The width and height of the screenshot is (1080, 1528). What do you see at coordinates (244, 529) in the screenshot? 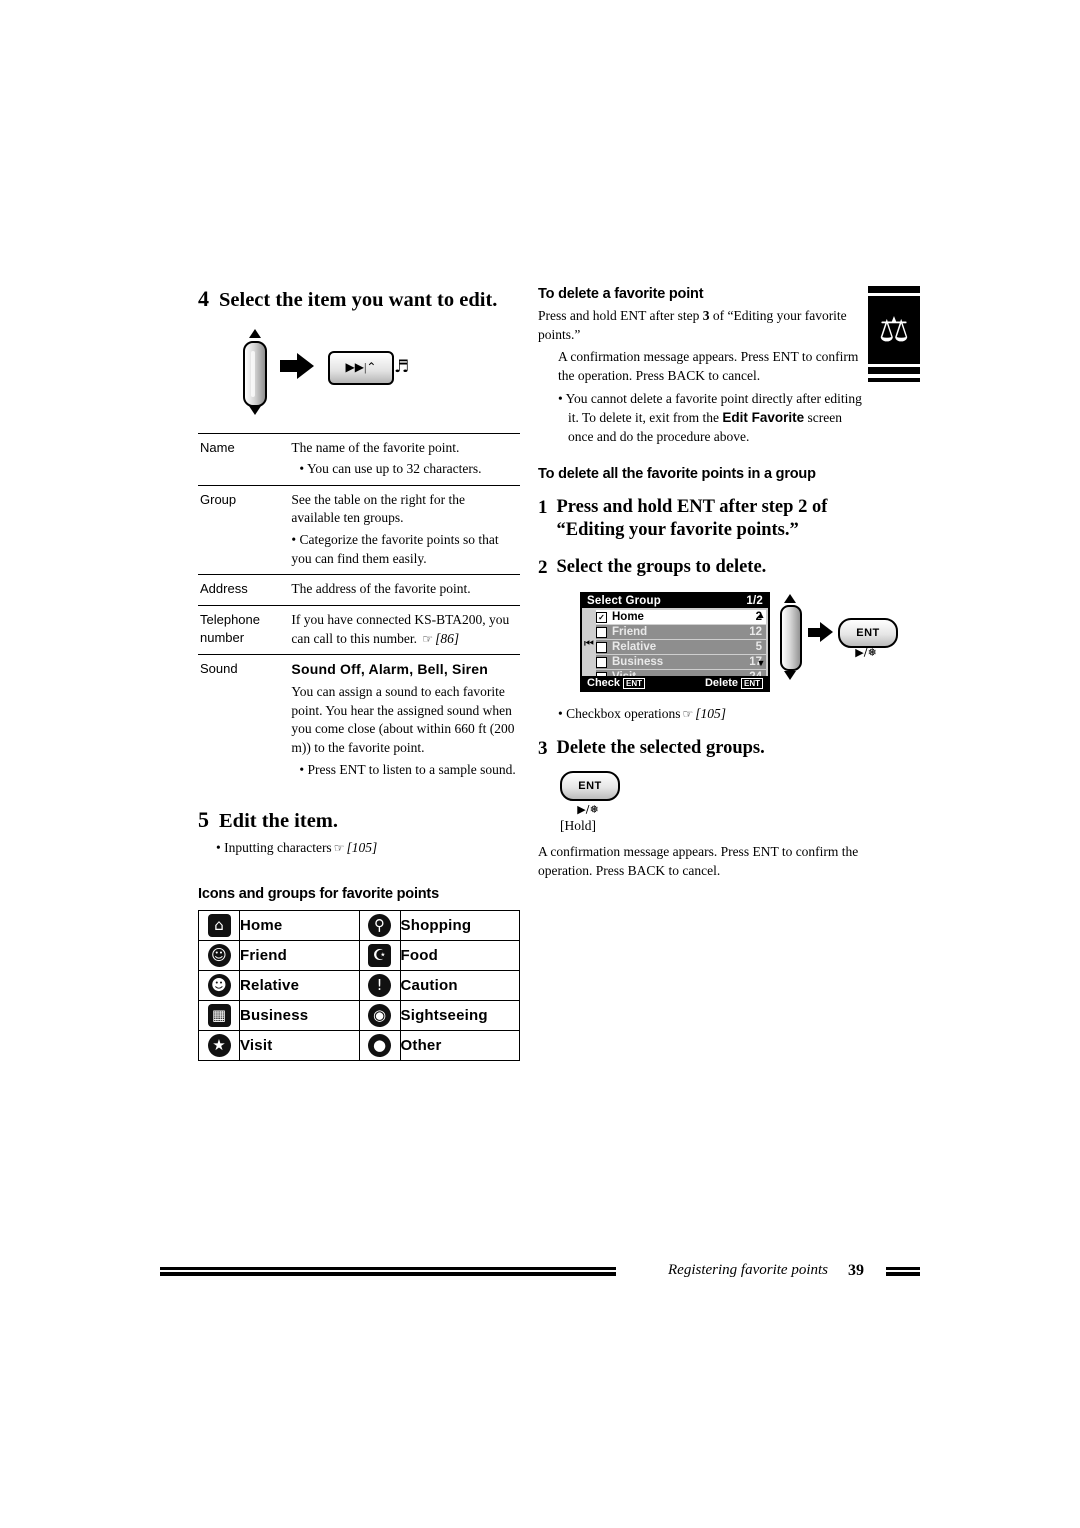
I see `term-group: Group` at bounding box center [244, 529].